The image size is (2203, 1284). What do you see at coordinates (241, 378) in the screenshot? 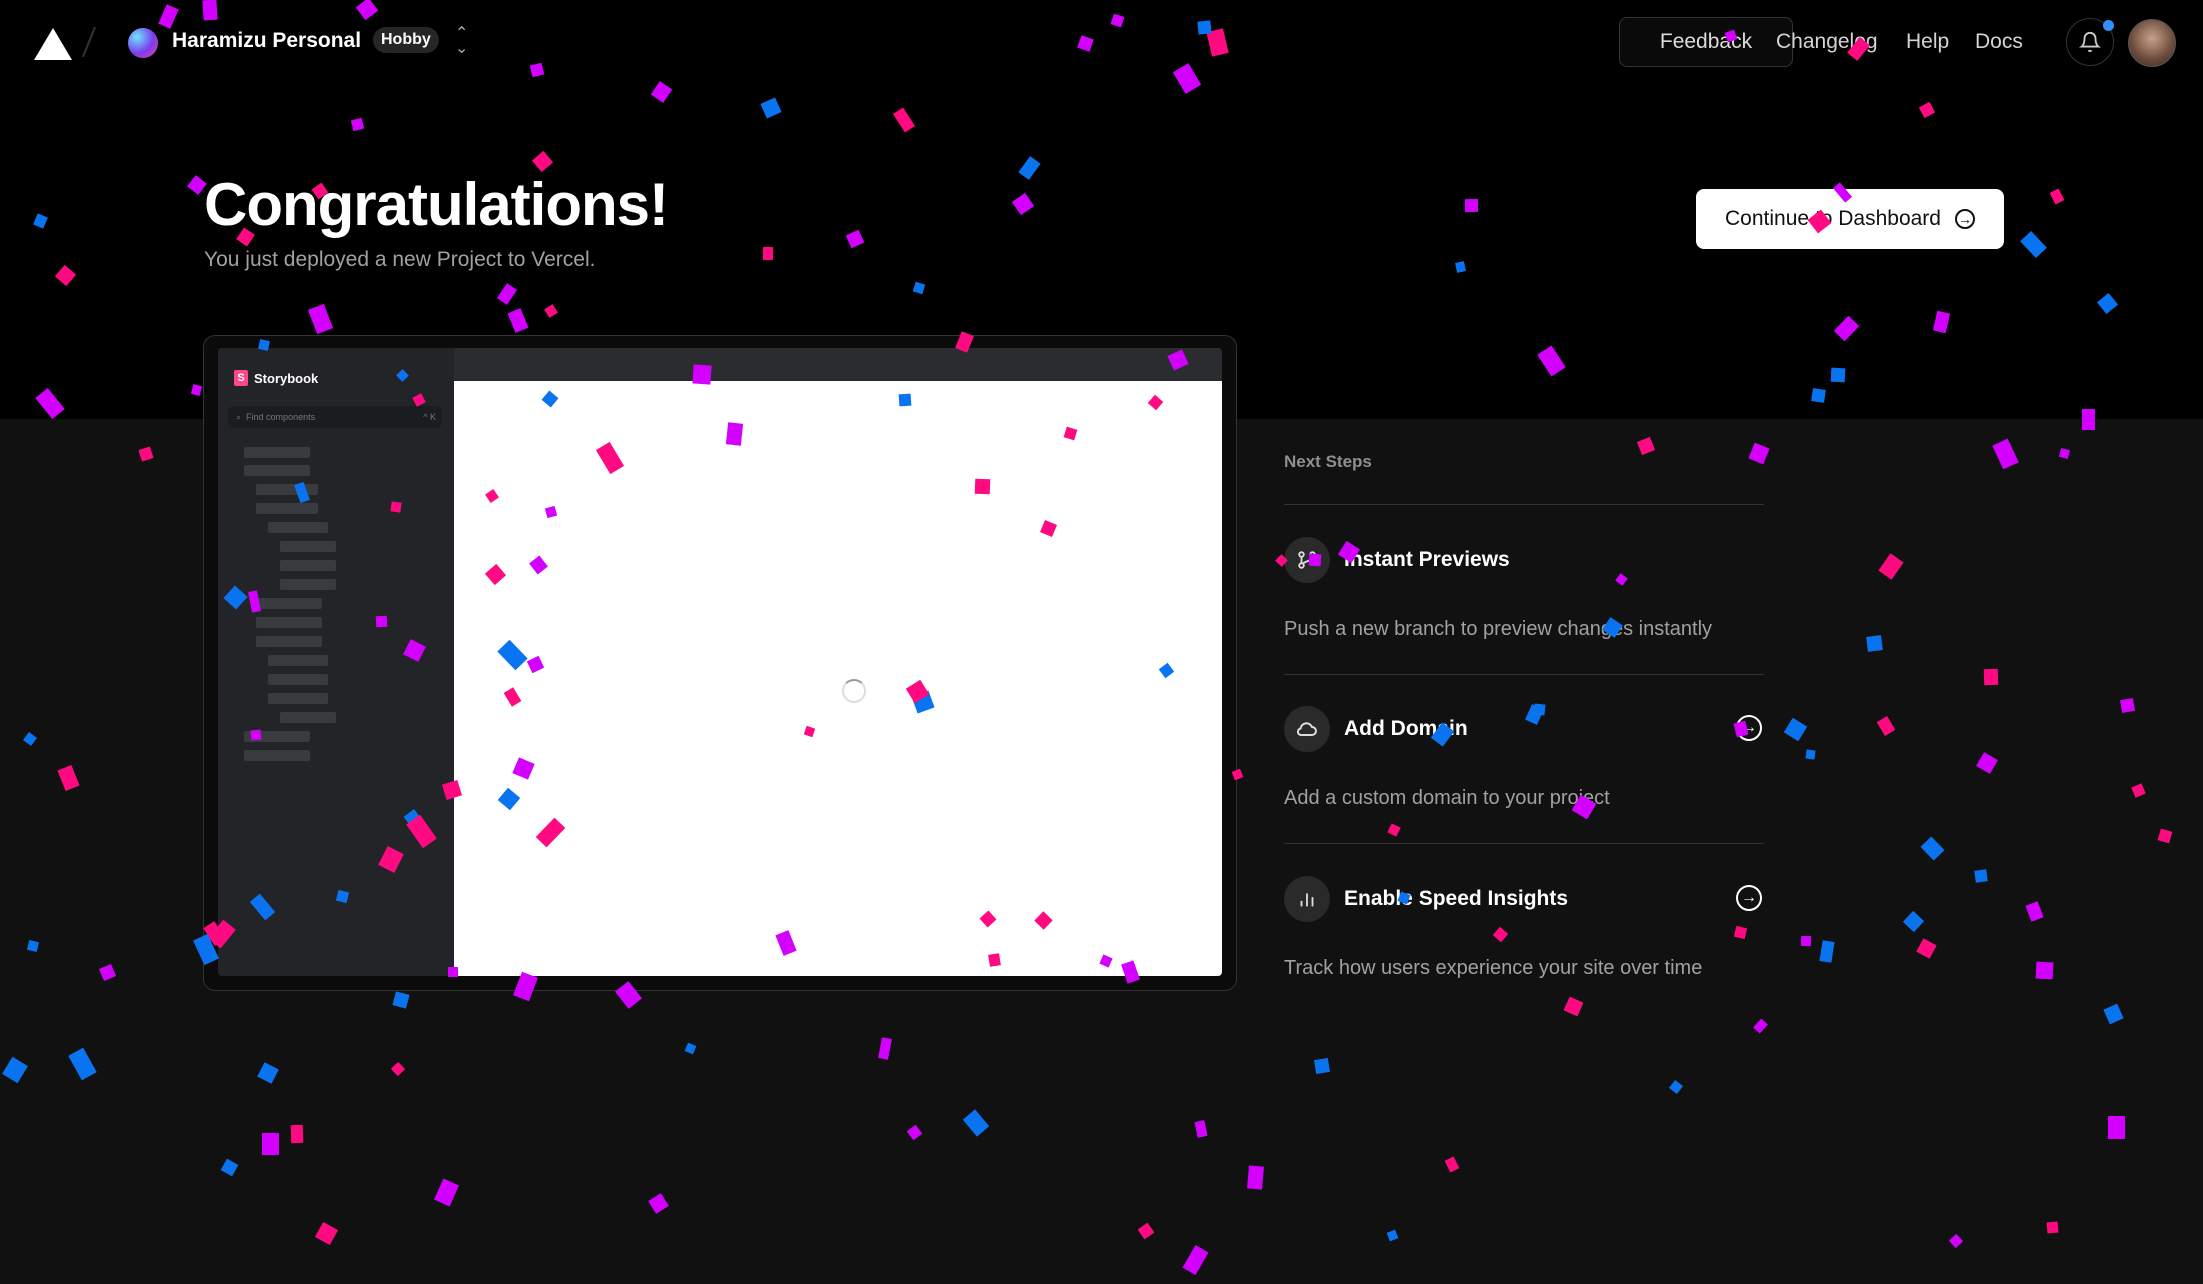
I see `storybook-icon: S` at bounding box center [241, 378].